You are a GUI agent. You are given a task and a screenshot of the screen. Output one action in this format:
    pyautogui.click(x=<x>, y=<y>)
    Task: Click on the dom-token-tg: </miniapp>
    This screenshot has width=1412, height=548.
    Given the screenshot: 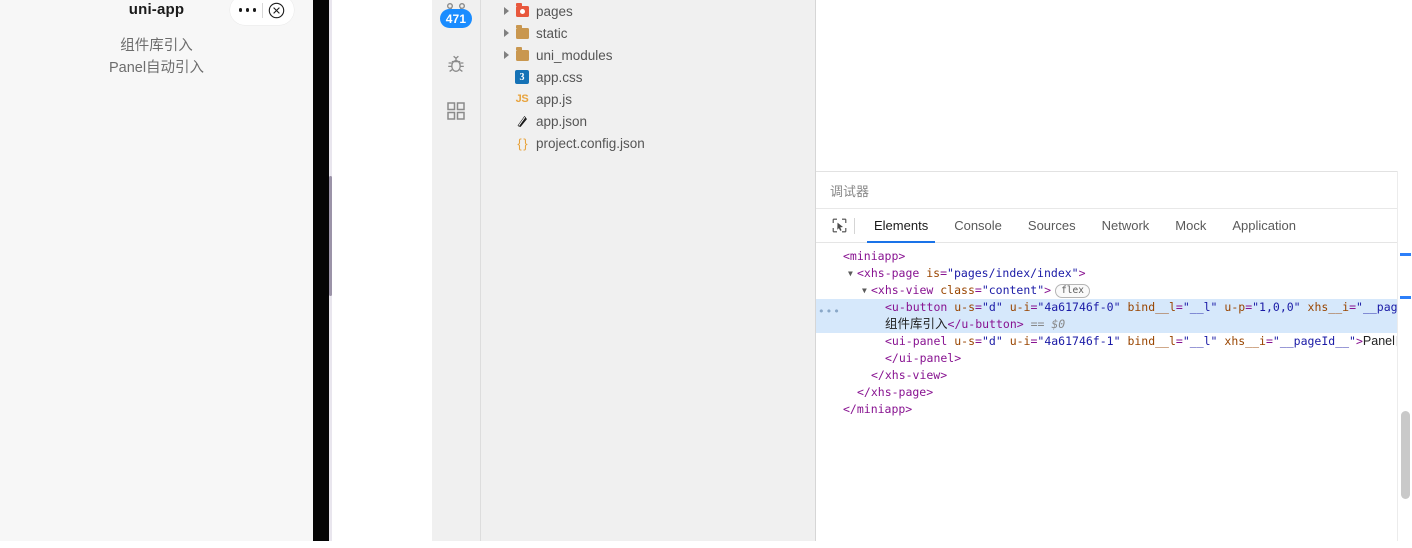 What is the action you would take?
    pyautogui.click(x=878, y=409)
    